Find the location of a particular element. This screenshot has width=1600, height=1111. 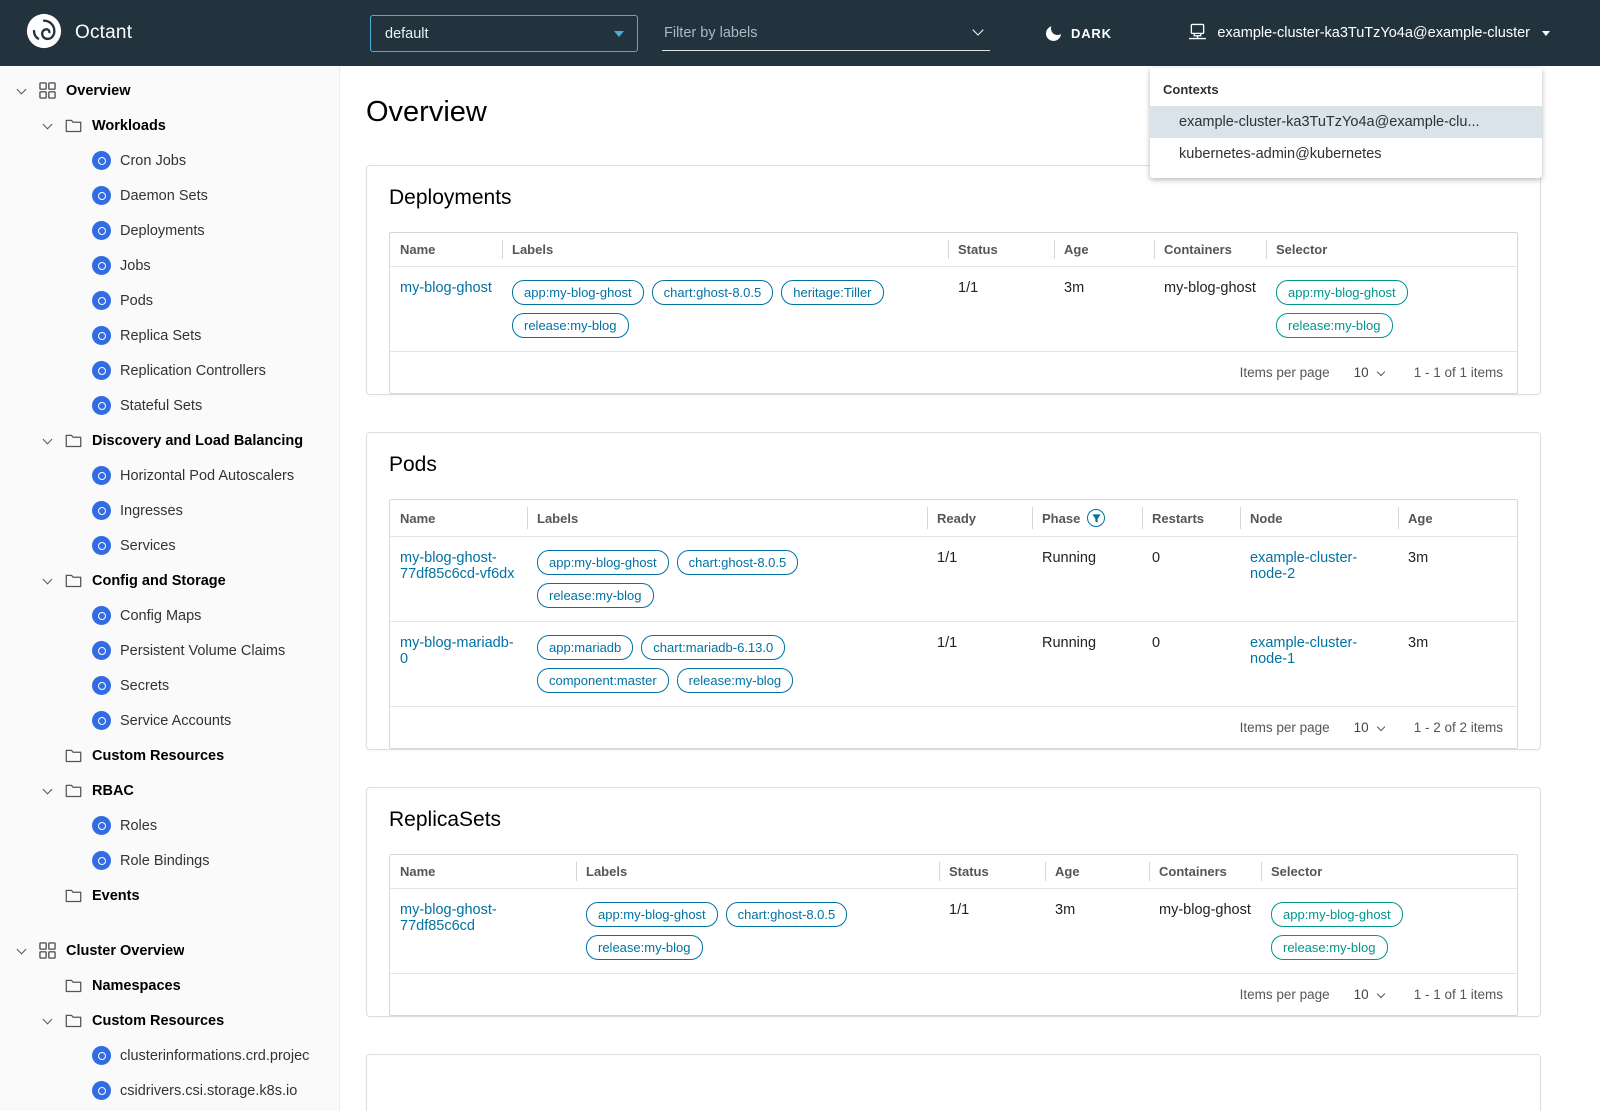

label-badge: app:mariadb is located at coordinates (585, 647).